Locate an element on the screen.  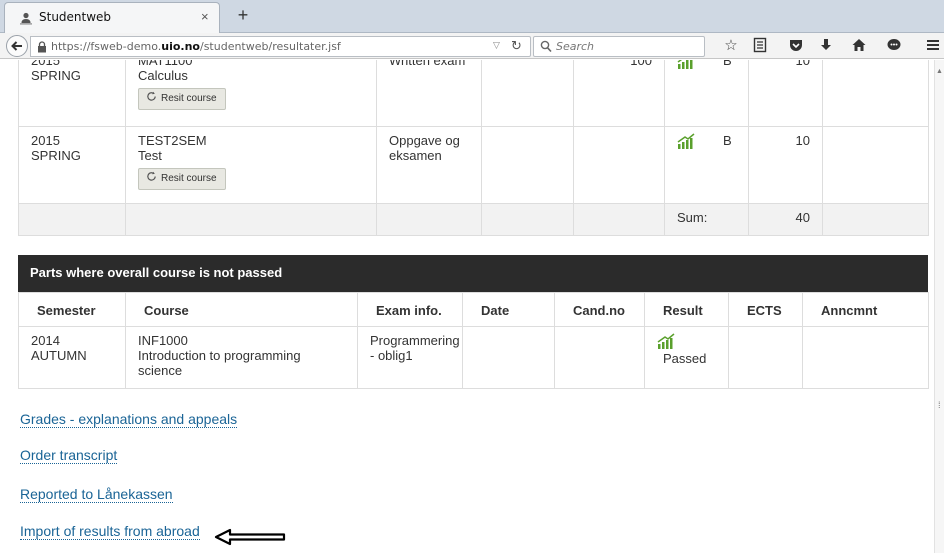
scroll-up-arrow-icon: ▲ is located at coordinates (939, 71).